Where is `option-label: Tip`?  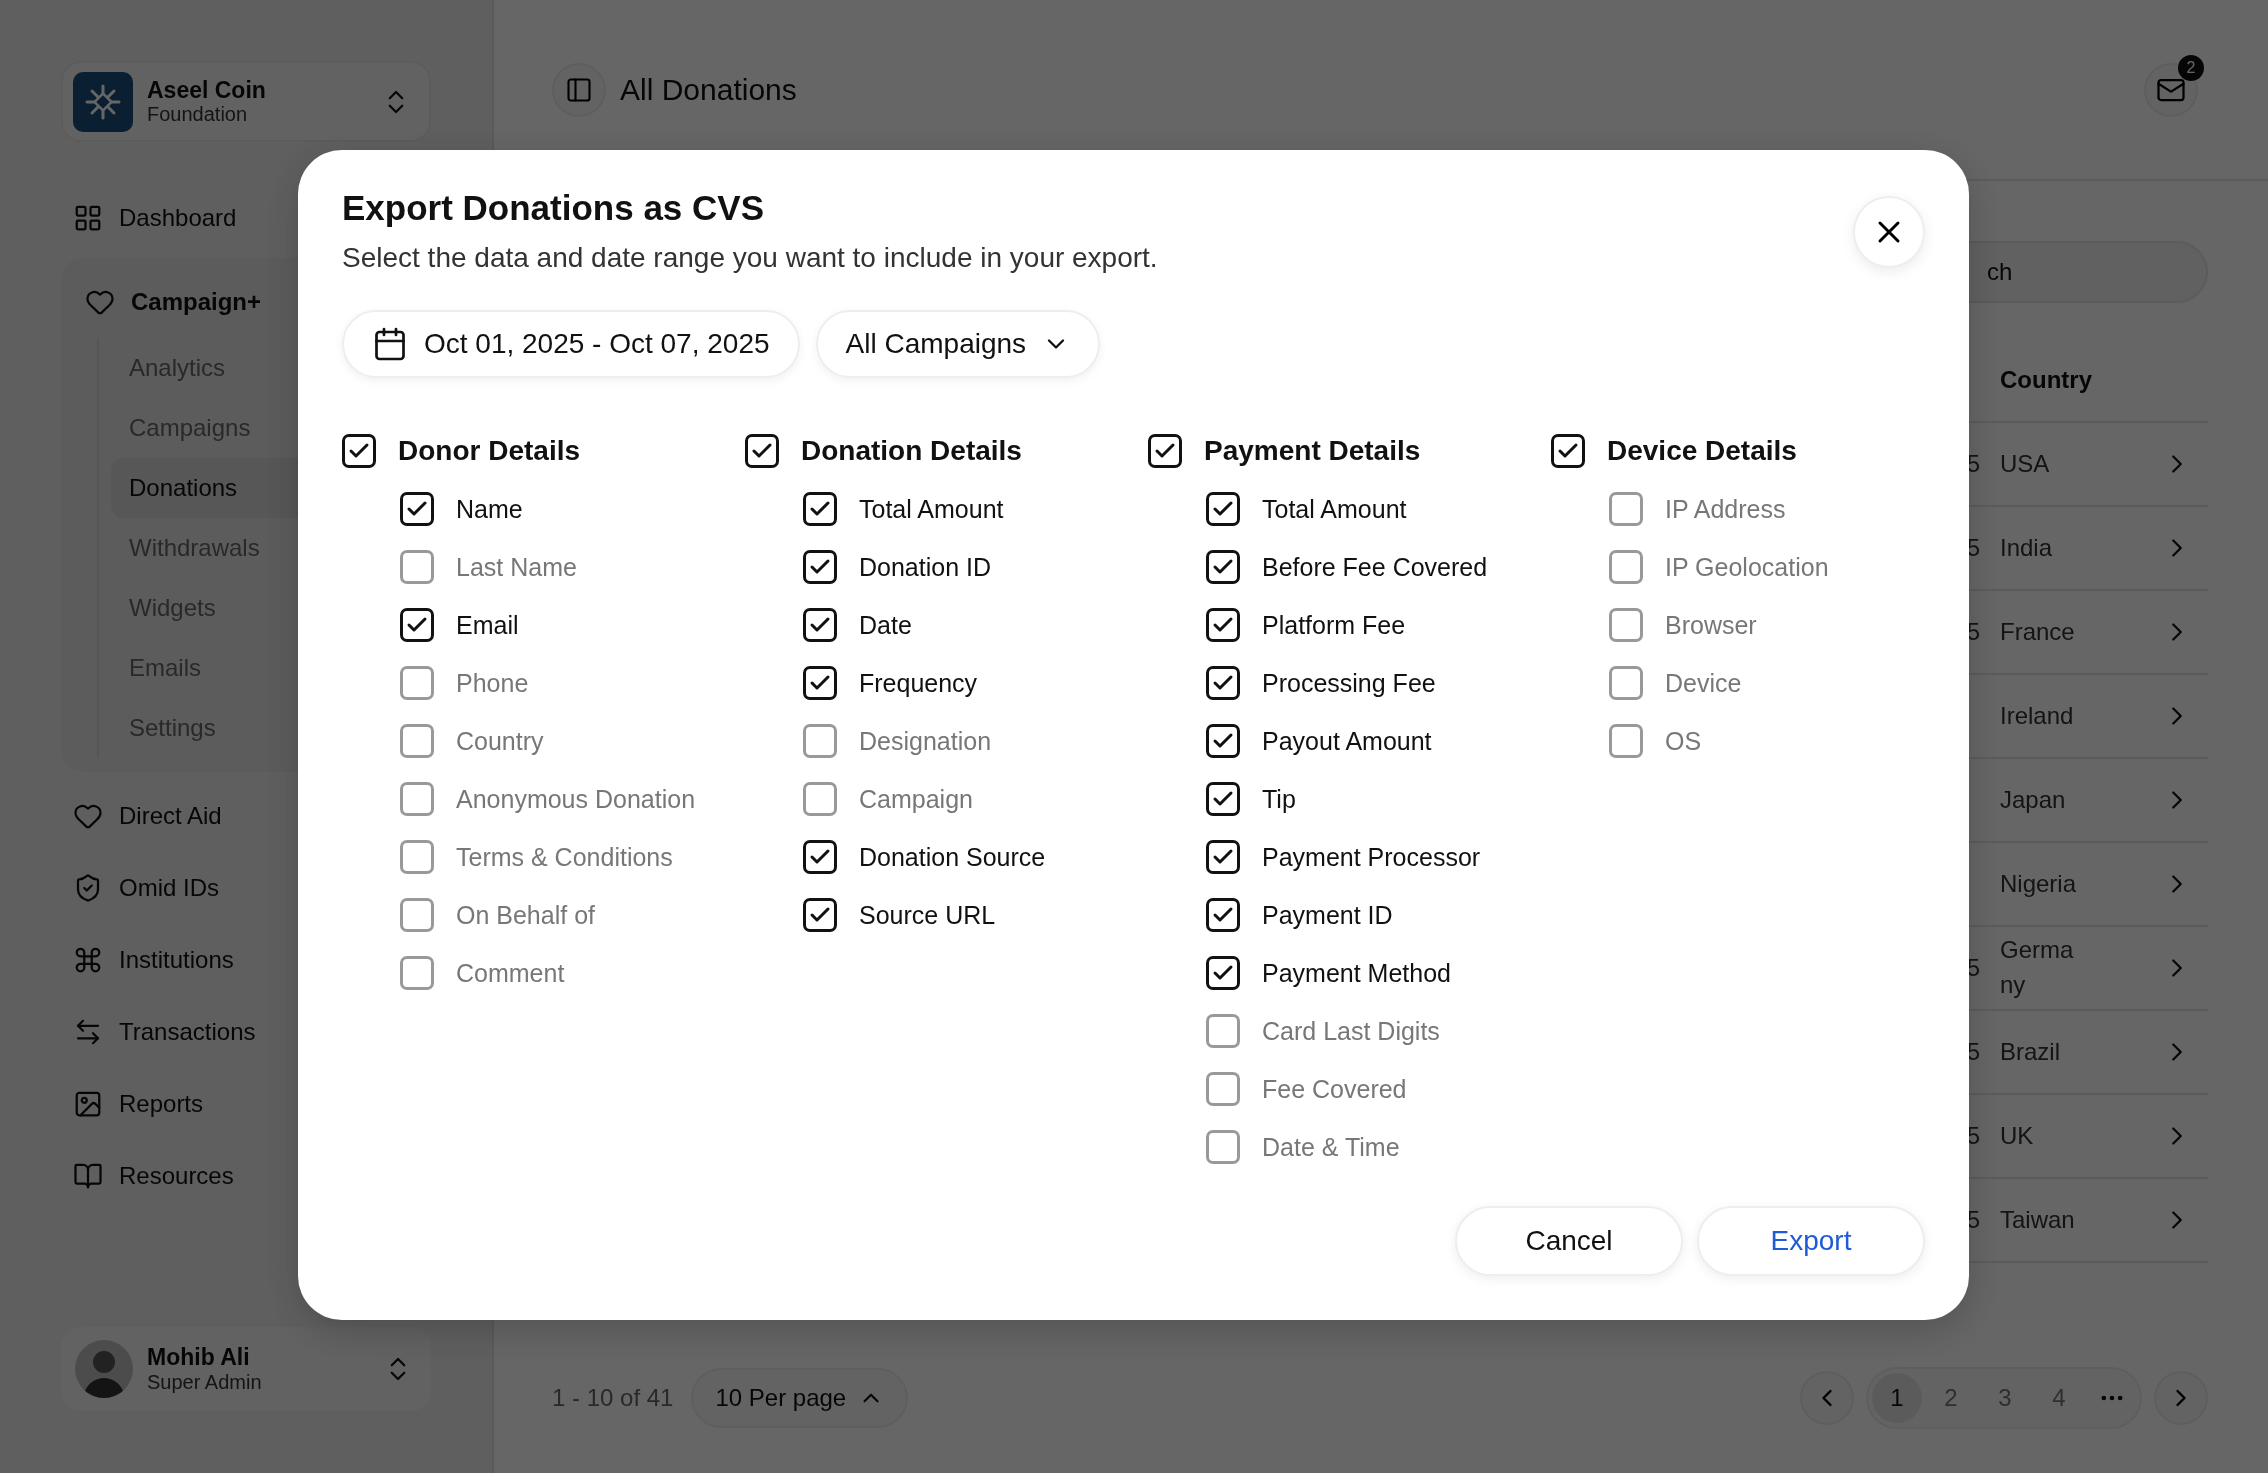 option-label: Tip is located at coordinates (1279, 799).